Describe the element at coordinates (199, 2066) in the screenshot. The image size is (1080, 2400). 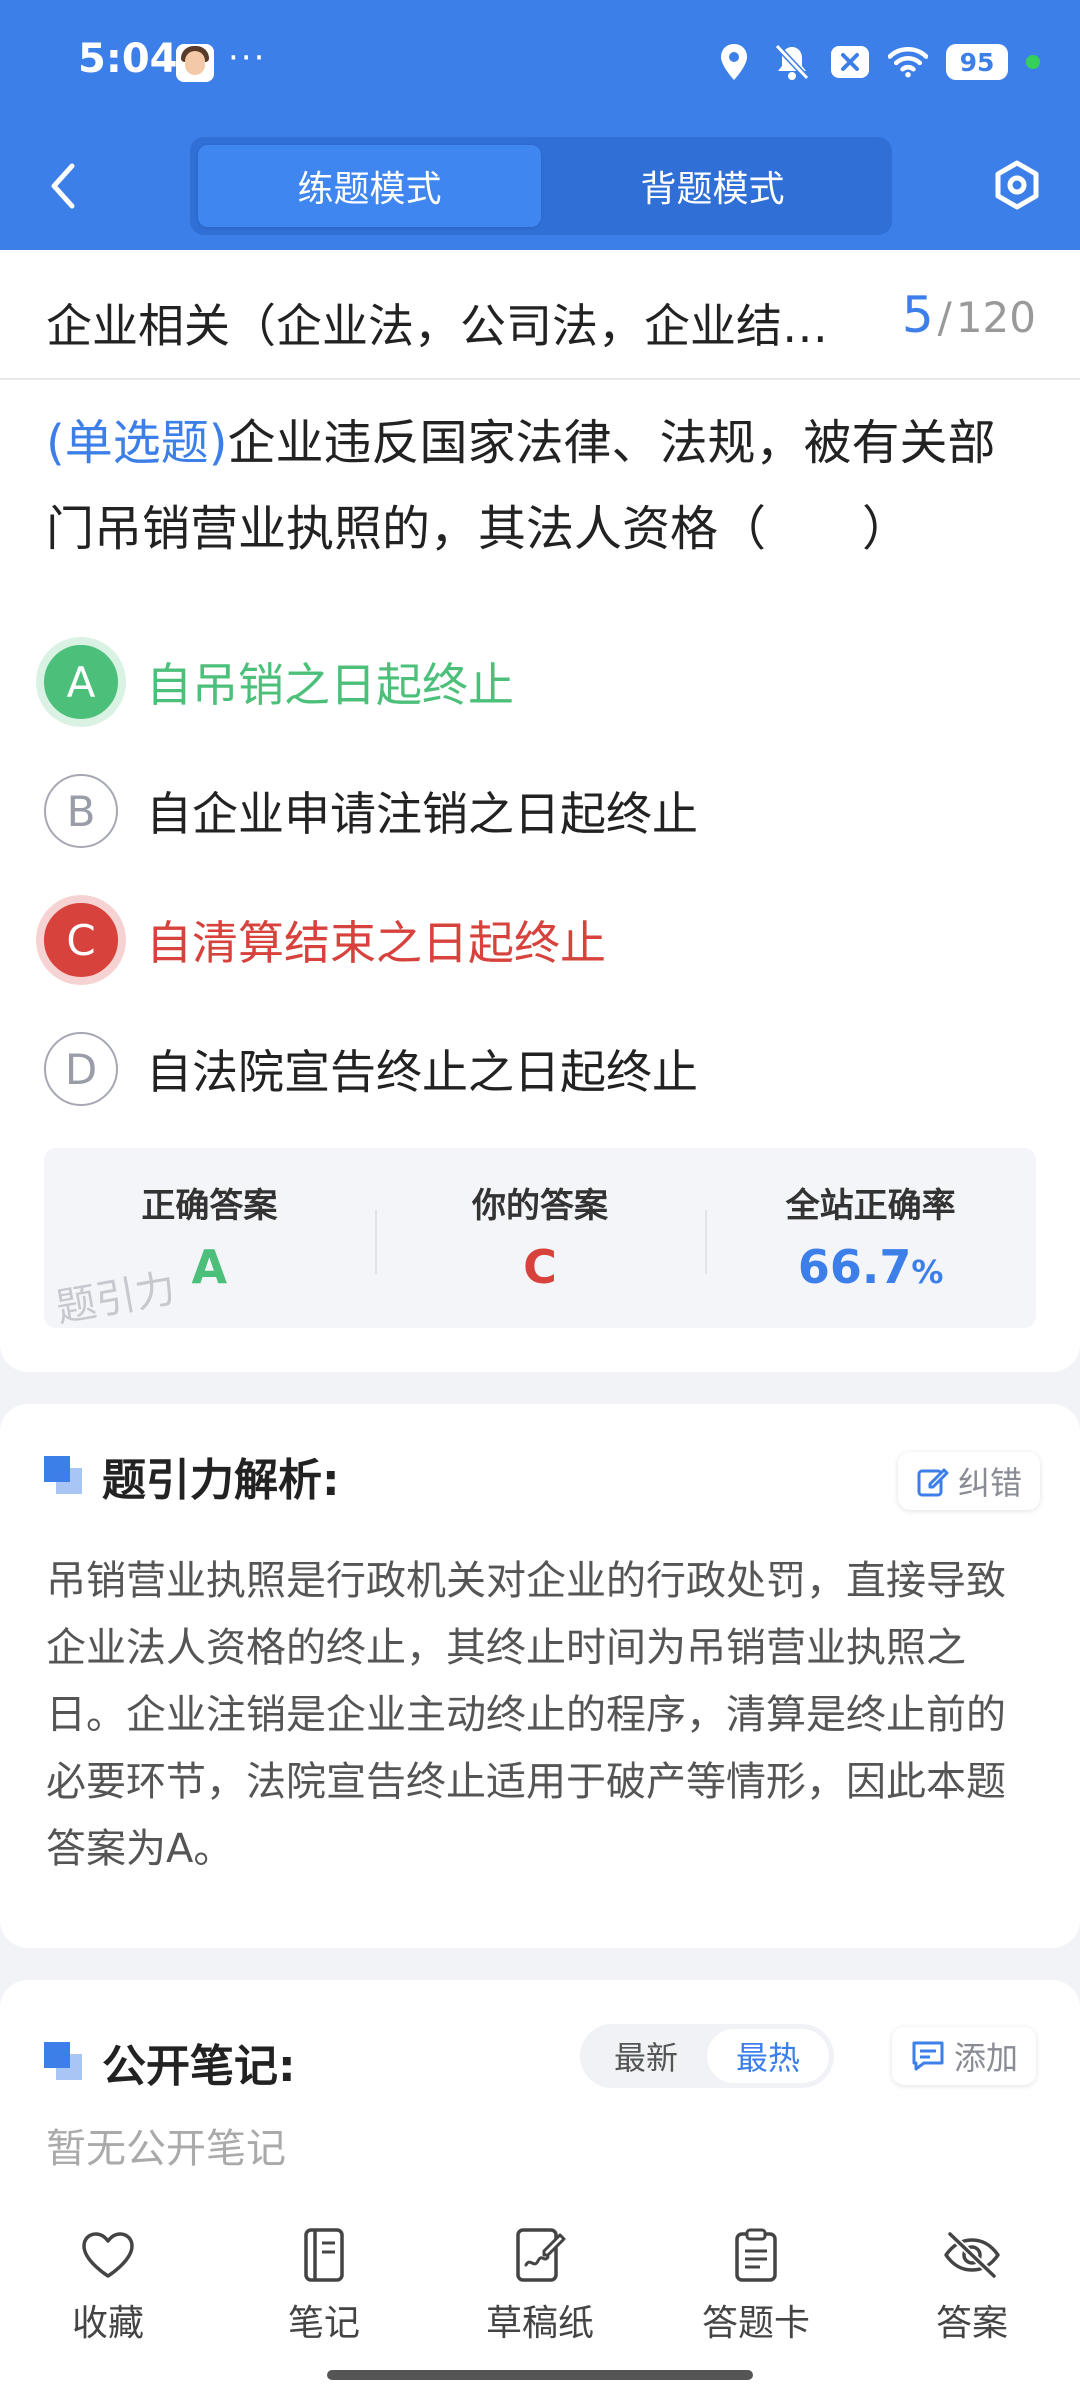
I see `notes-title-text: 公开笔记:` at that location.